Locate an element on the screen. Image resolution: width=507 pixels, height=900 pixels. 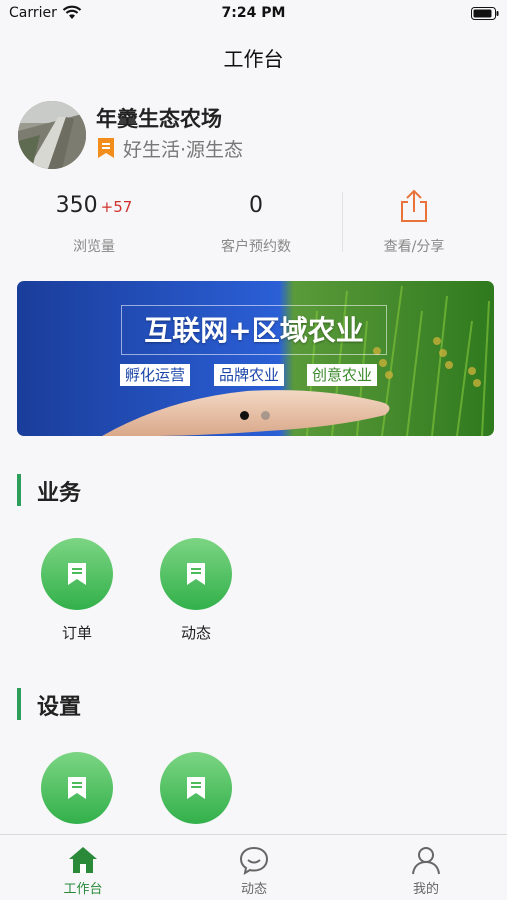
nav-bar: 工作台 is located at coordinates (253, 54).